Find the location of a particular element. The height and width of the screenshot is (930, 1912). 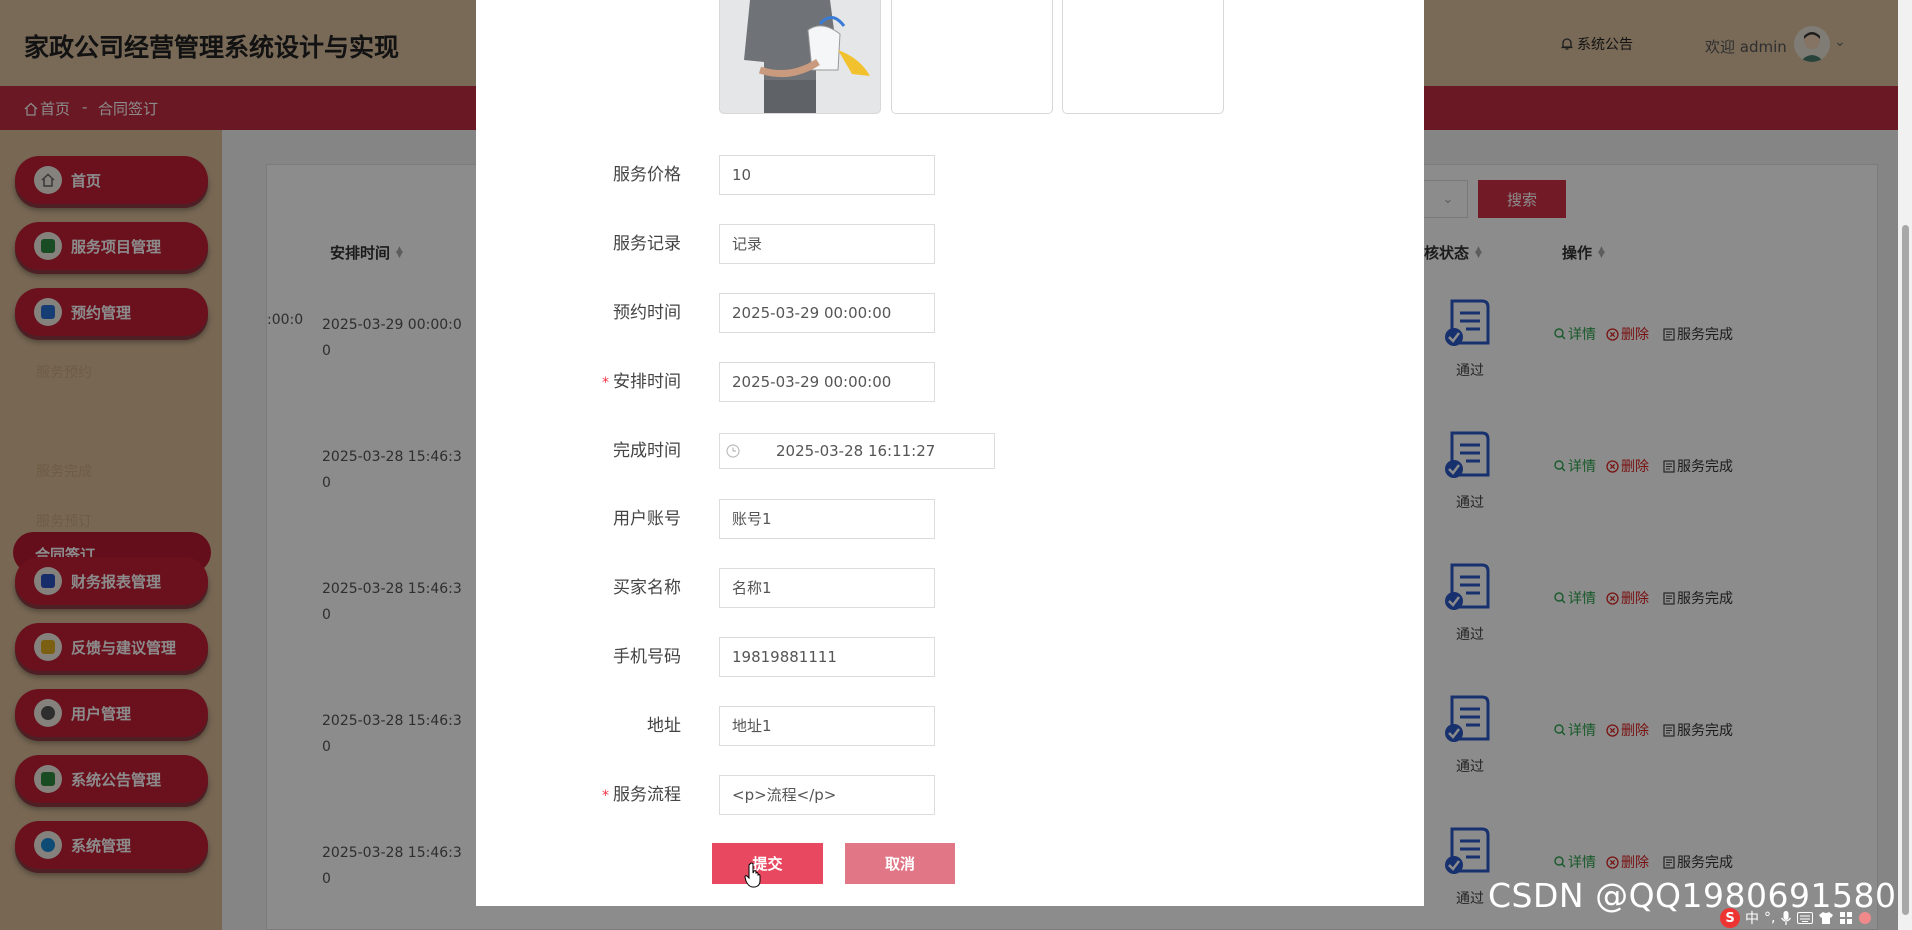

submit-button: 提交 is located at coordinates (767, 863).